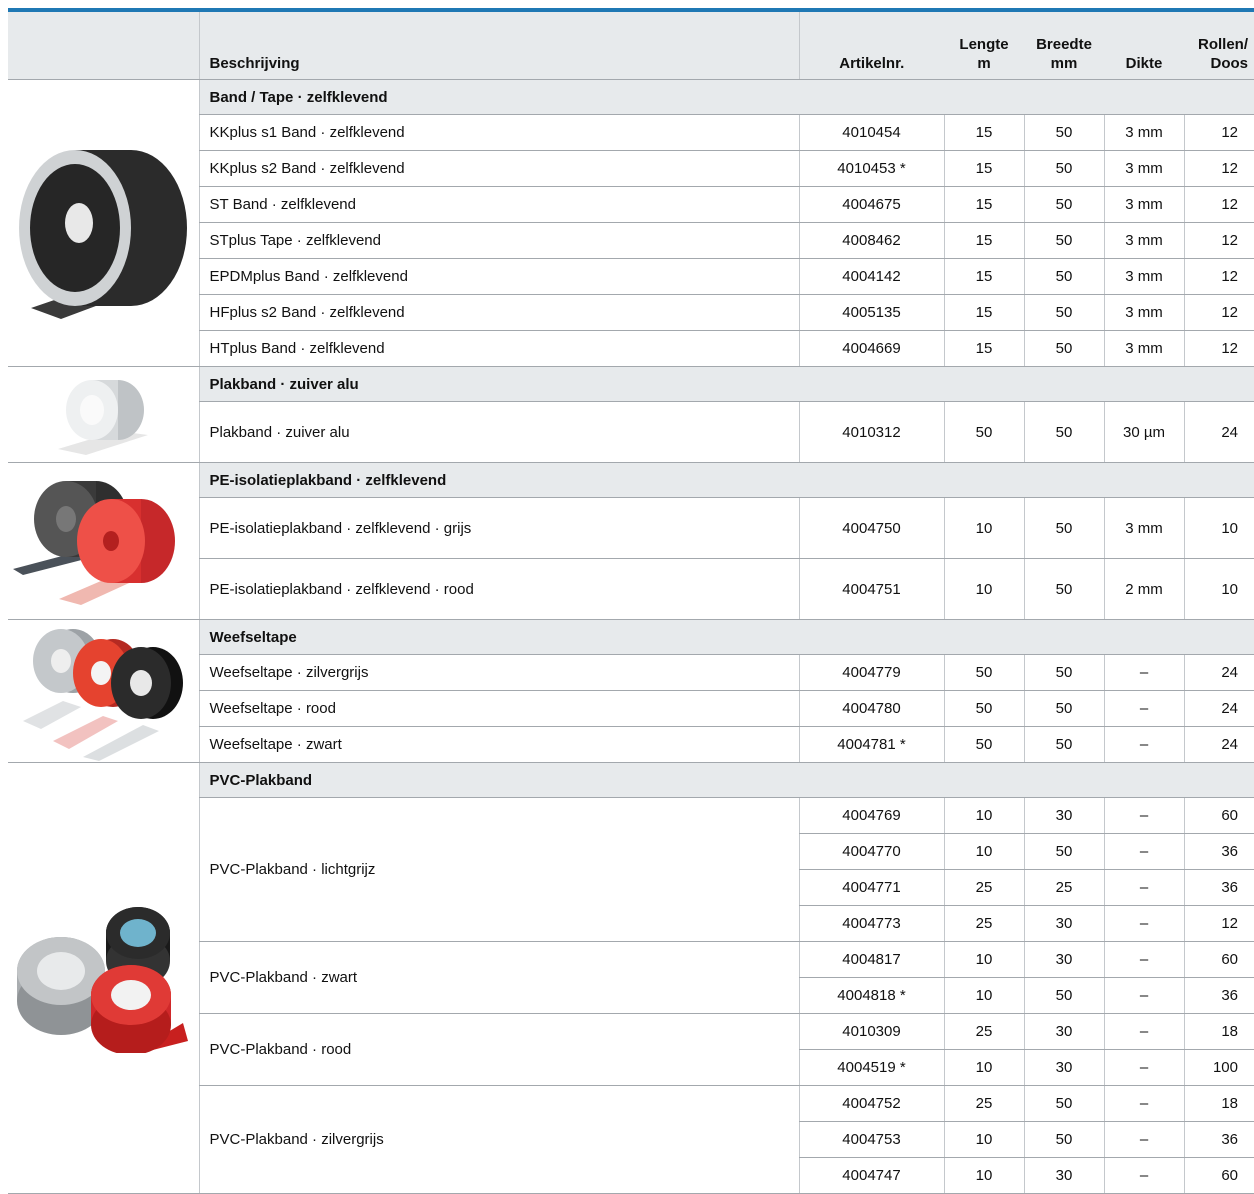 This screenshot has height=1194, width=1254. Describe the element at coordinates (871, 168) in the screenshot. I see `artikelnr-cell: 4010453 *` at that location.